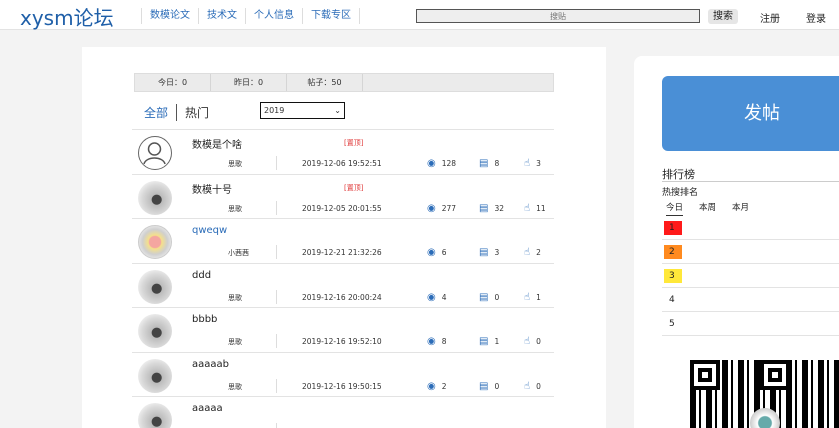 This screenshot has width=839, height=428. I want to click on year-select-value: 2019, so click(274, 110).